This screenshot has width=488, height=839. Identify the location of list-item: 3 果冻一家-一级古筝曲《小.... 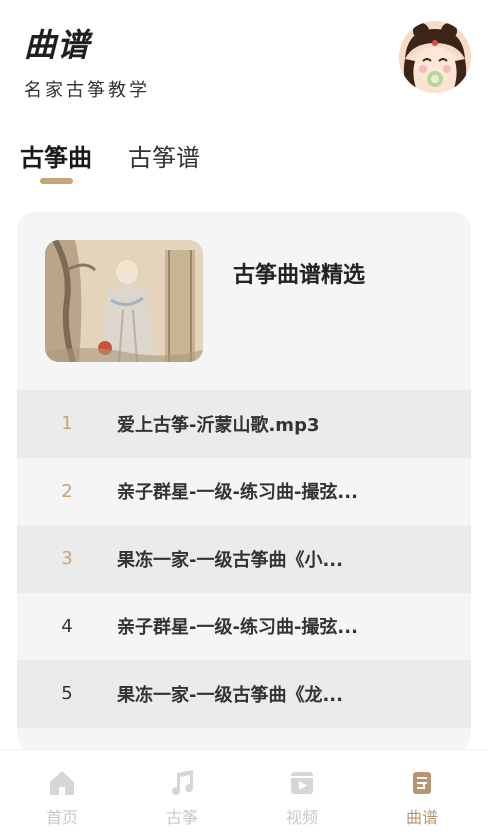
(244, 559).